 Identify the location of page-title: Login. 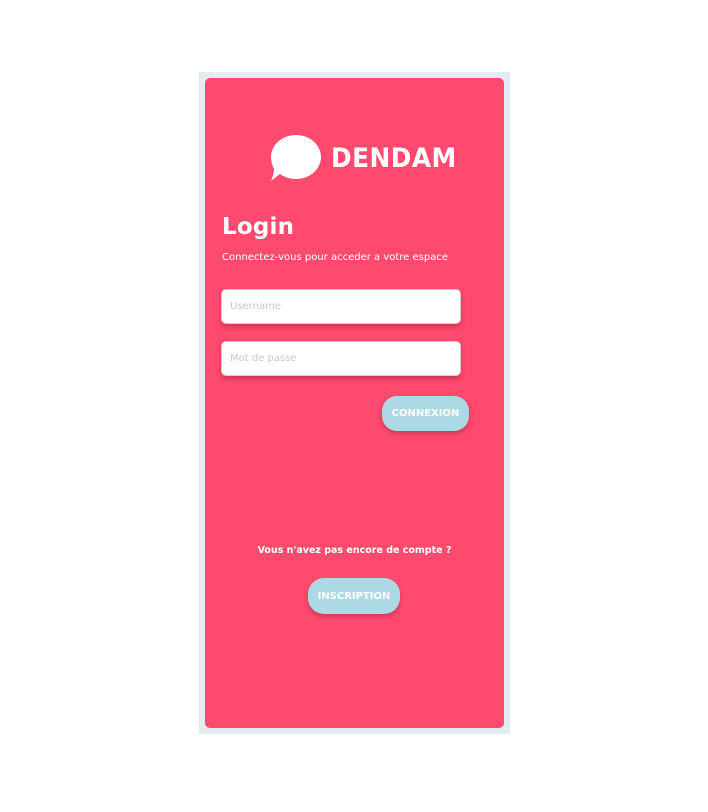
(258, 227).